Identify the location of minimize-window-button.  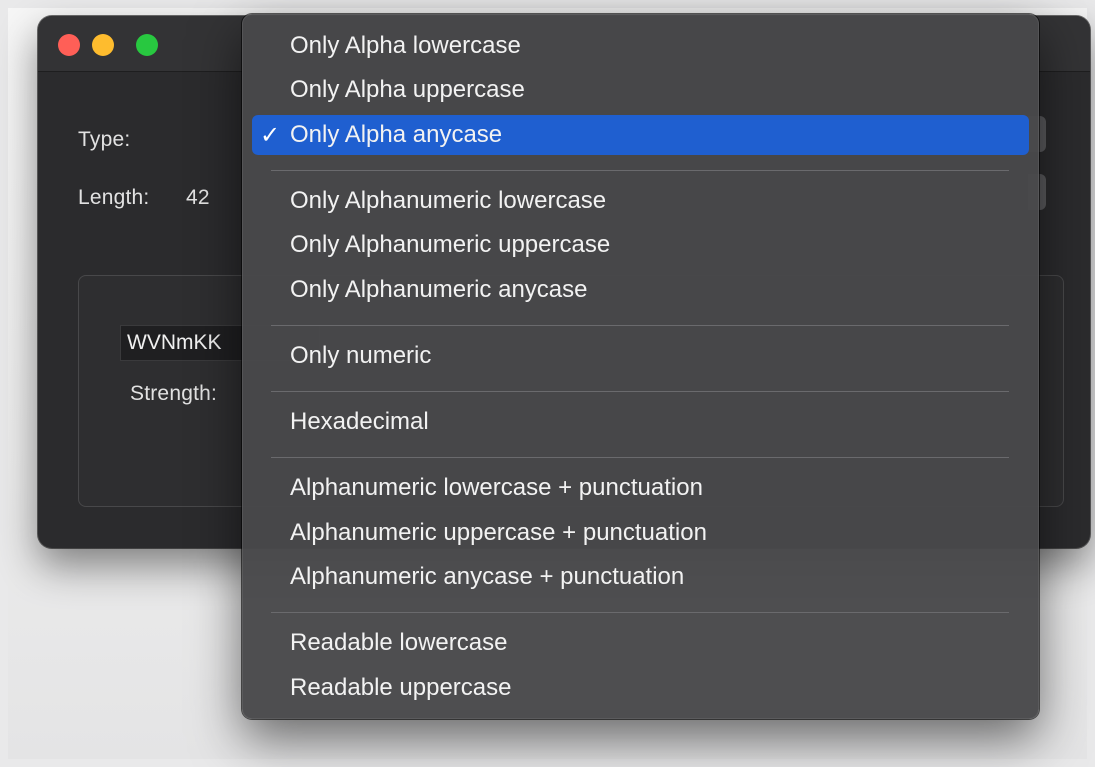
(103, 45).